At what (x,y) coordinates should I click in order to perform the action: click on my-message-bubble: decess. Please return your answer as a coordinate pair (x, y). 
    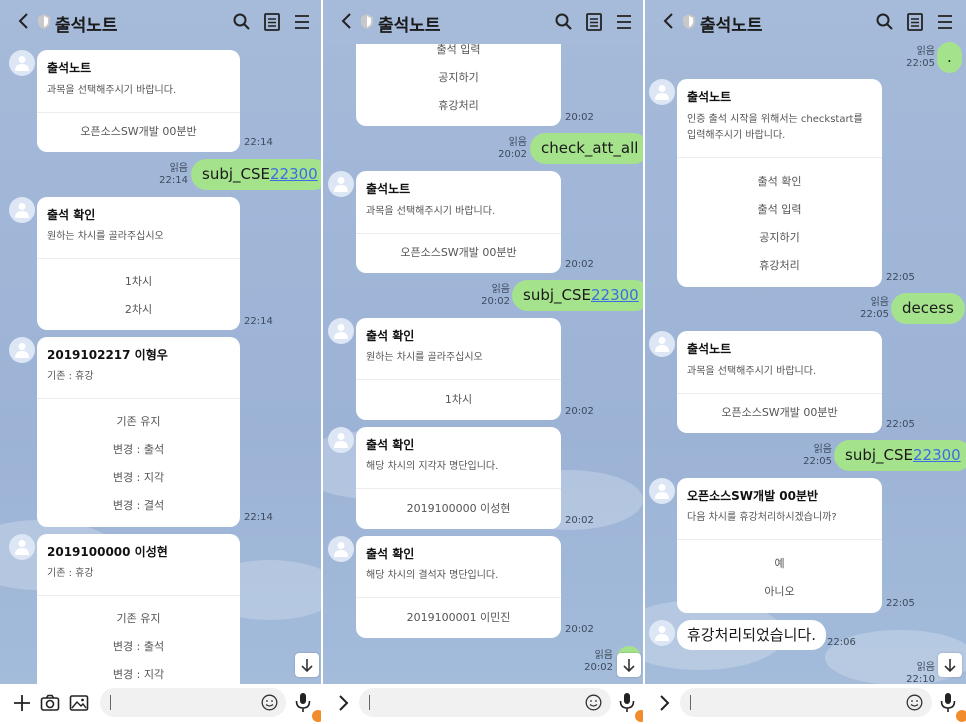
    Looking at the image, I should click on (928, 308).